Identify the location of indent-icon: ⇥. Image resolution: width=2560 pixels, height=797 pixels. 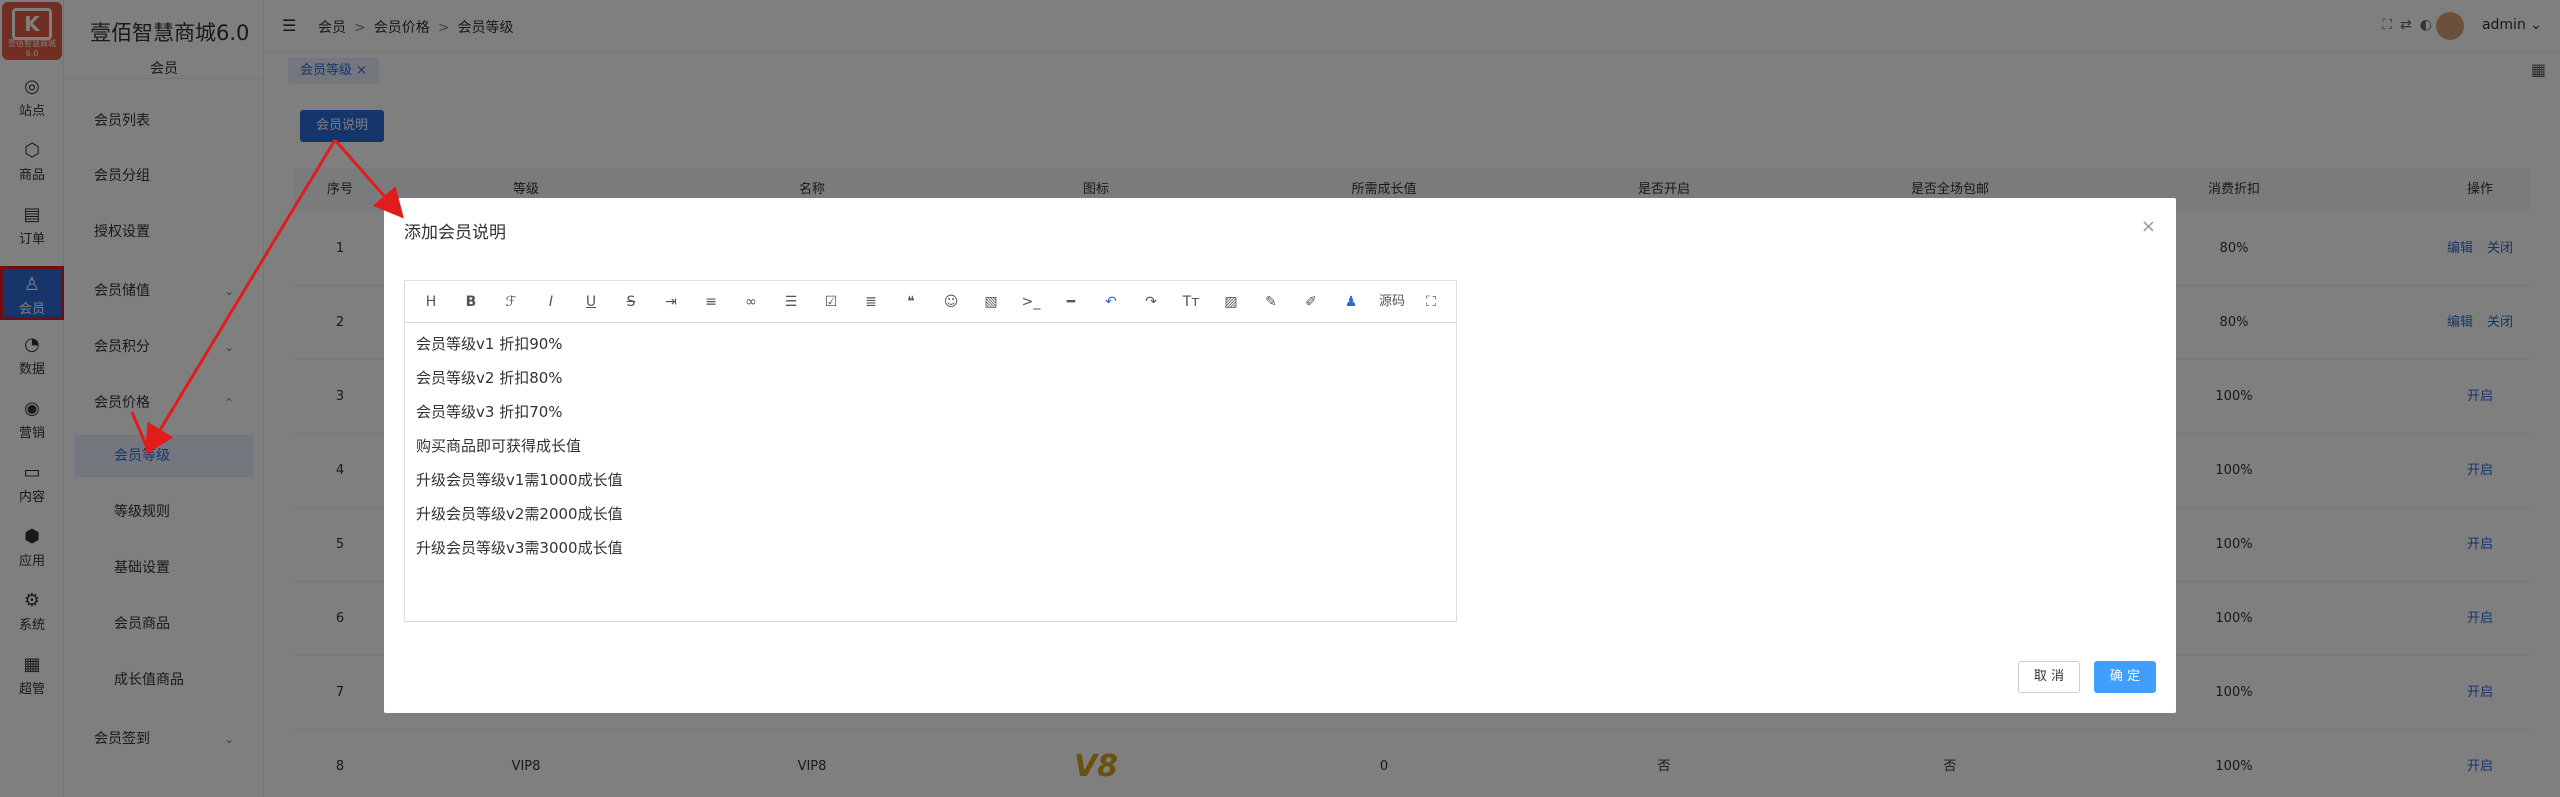
(671, 302).